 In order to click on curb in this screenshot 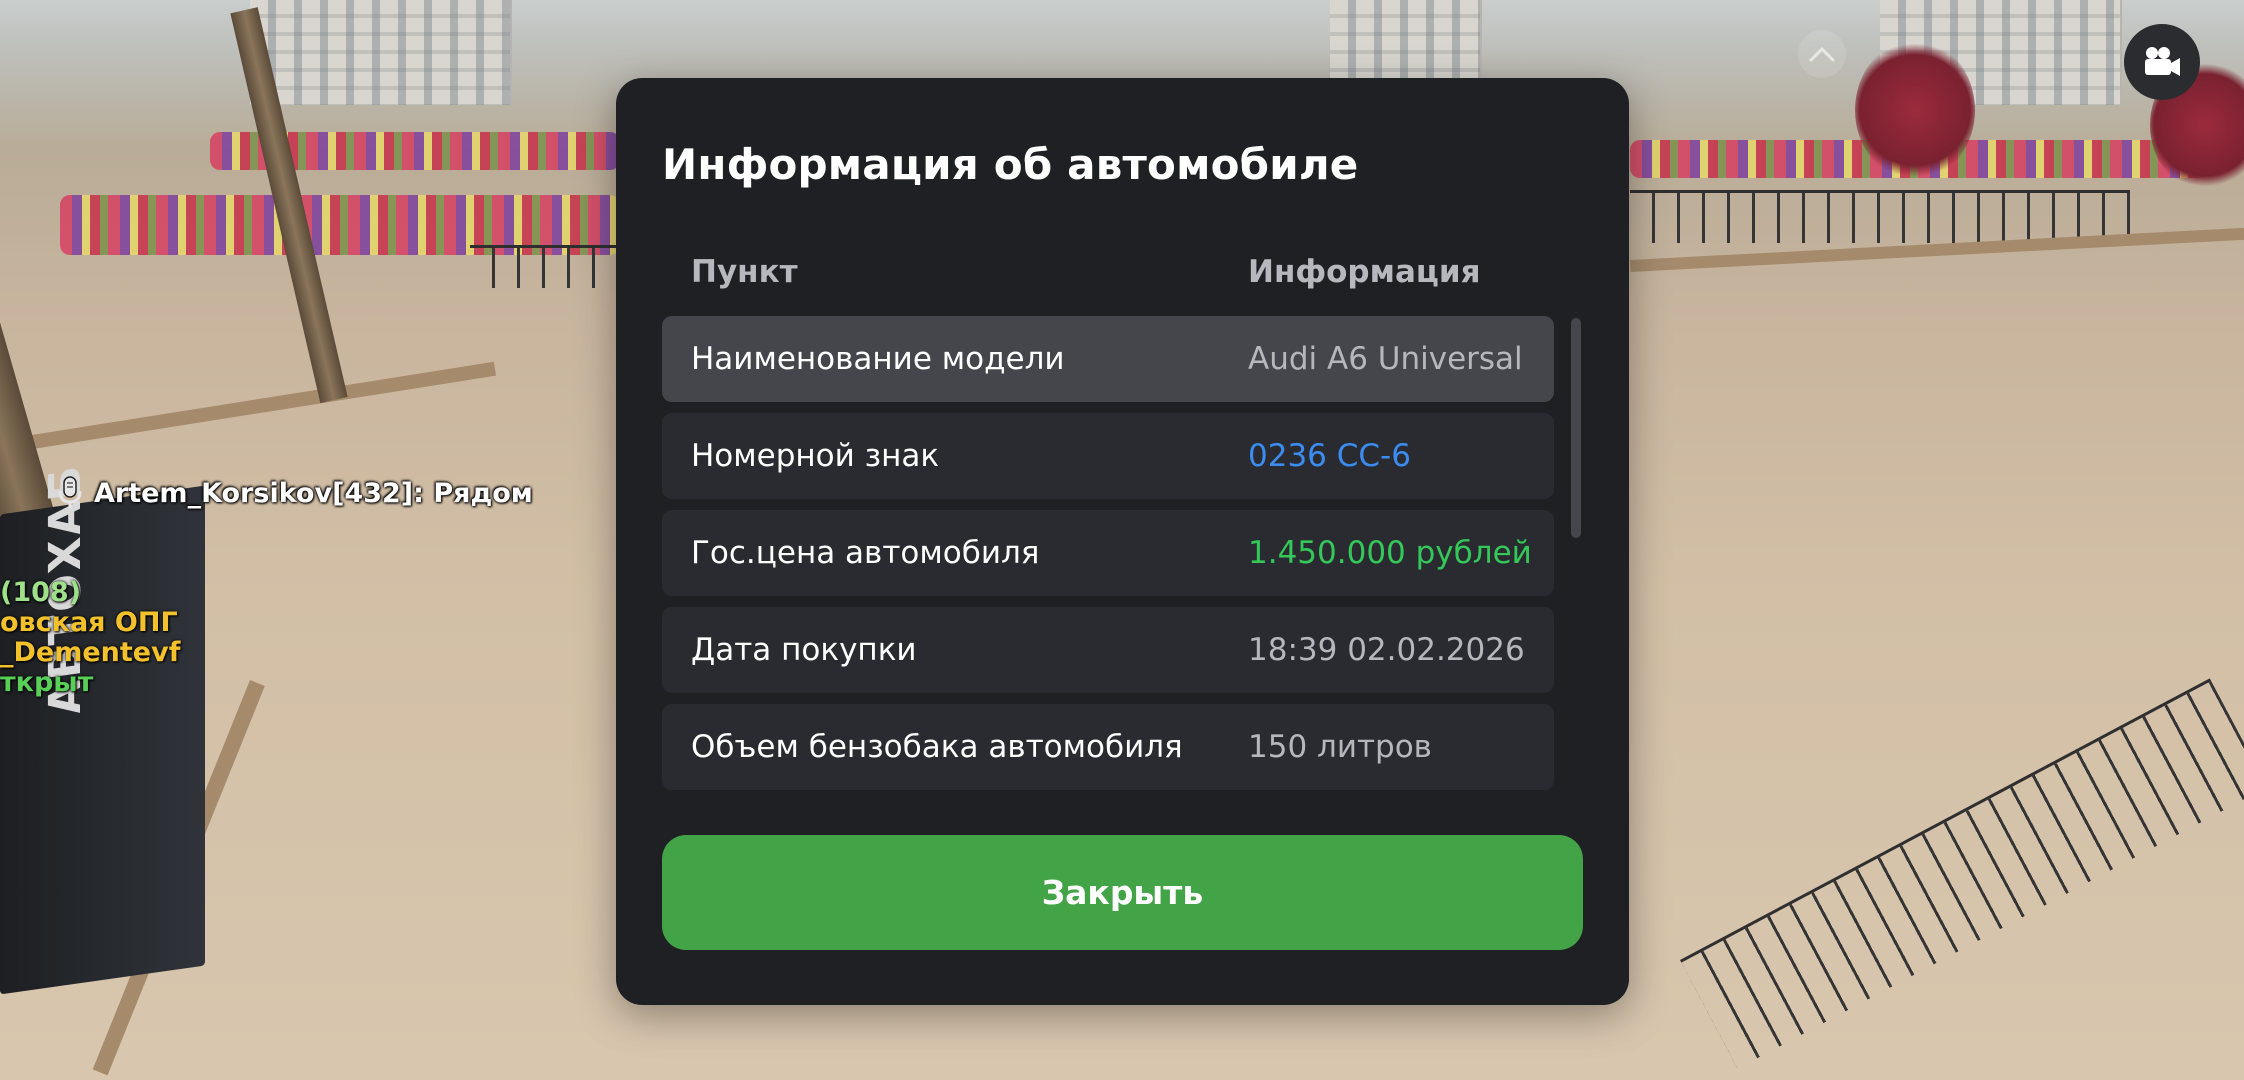, I will do `click(248, 407)`.